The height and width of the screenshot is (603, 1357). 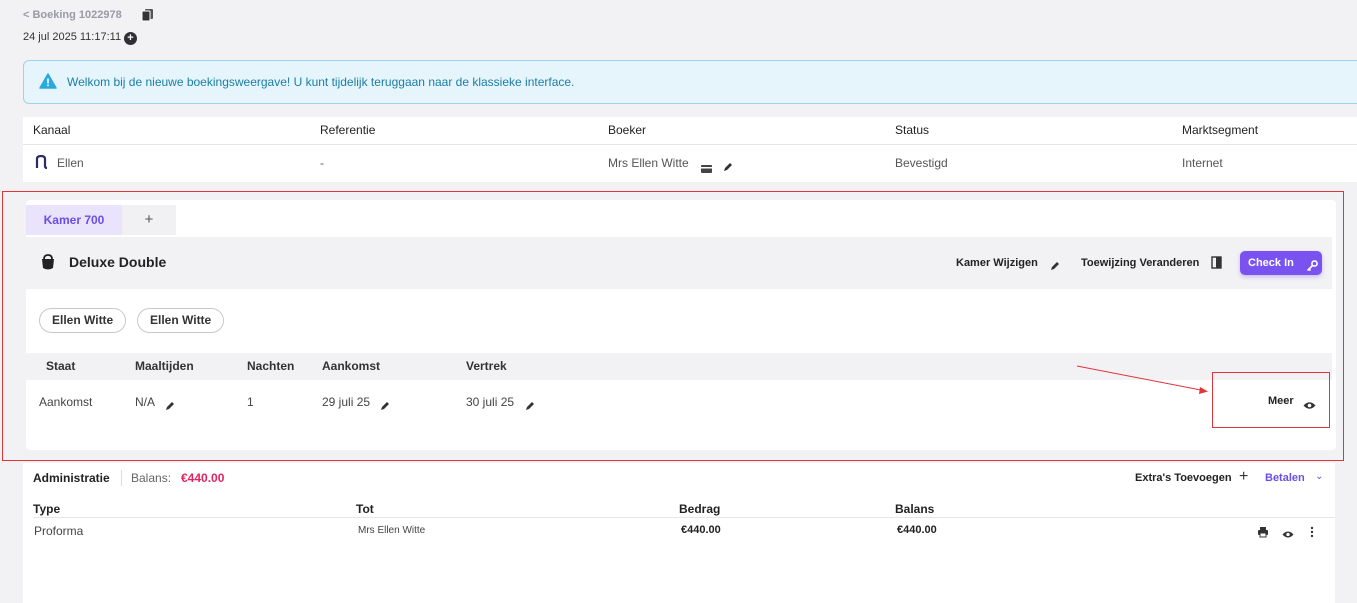 What do you see at coordinates (348, 130) in the screenshot?
I see `header-reference: Referentie` at bounding box center [348, 130].